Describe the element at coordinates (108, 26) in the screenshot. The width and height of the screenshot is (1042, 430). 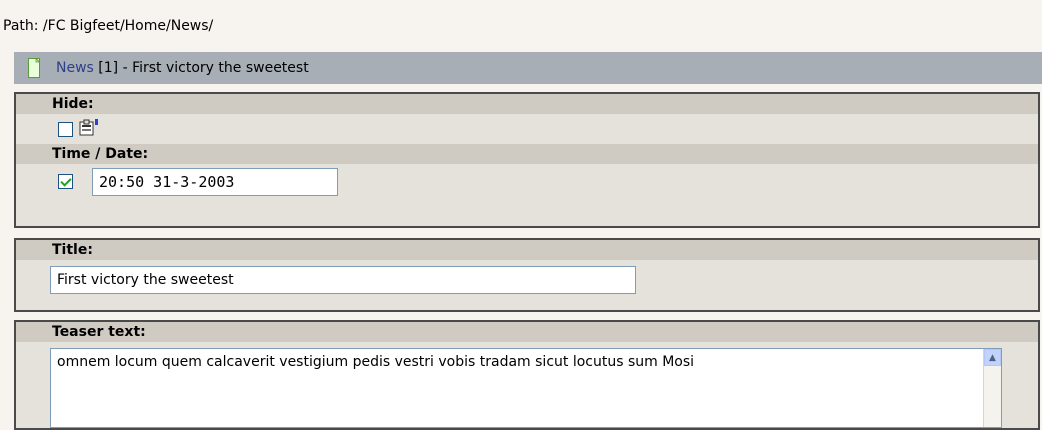
I see `breadcrumb-path: Path: /FC Bigfeet/Home/News/` at that location.